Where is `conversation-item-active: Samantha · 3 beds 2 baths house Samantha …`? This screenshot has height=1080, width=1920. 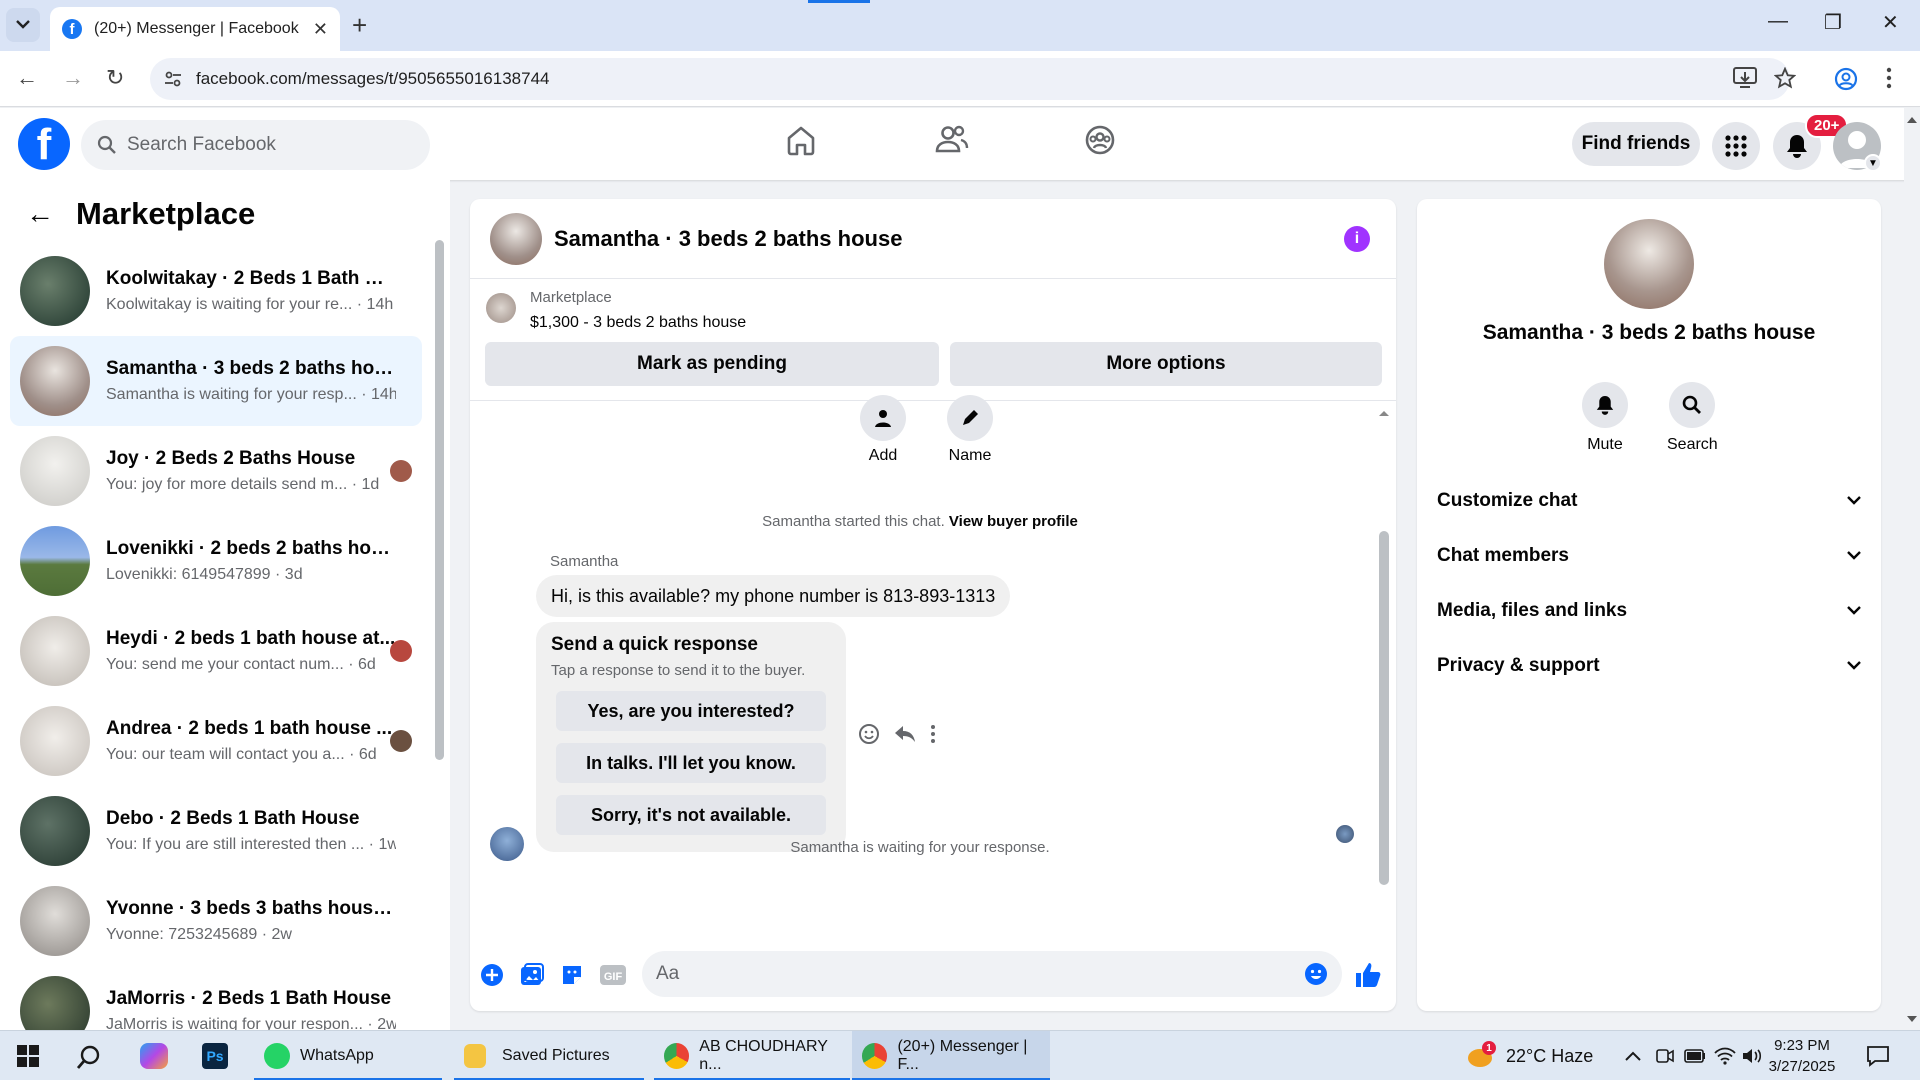
conversation-item-active: Samantha · 3 beds 2 baths house Samantha … is located at coordinates (216, 381).